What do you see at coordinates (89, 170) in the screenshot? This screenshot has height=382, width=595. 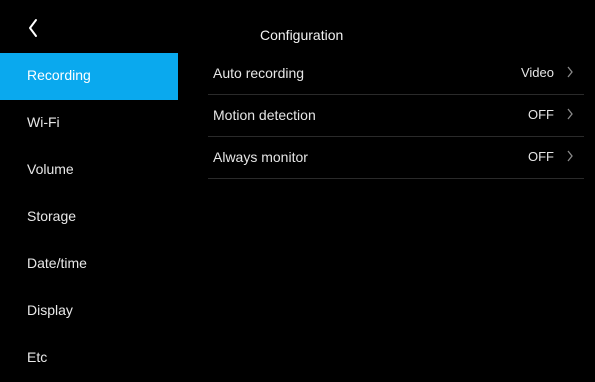 I see `sidebar-item-volume: Volume` at bounding box center [89, 170].